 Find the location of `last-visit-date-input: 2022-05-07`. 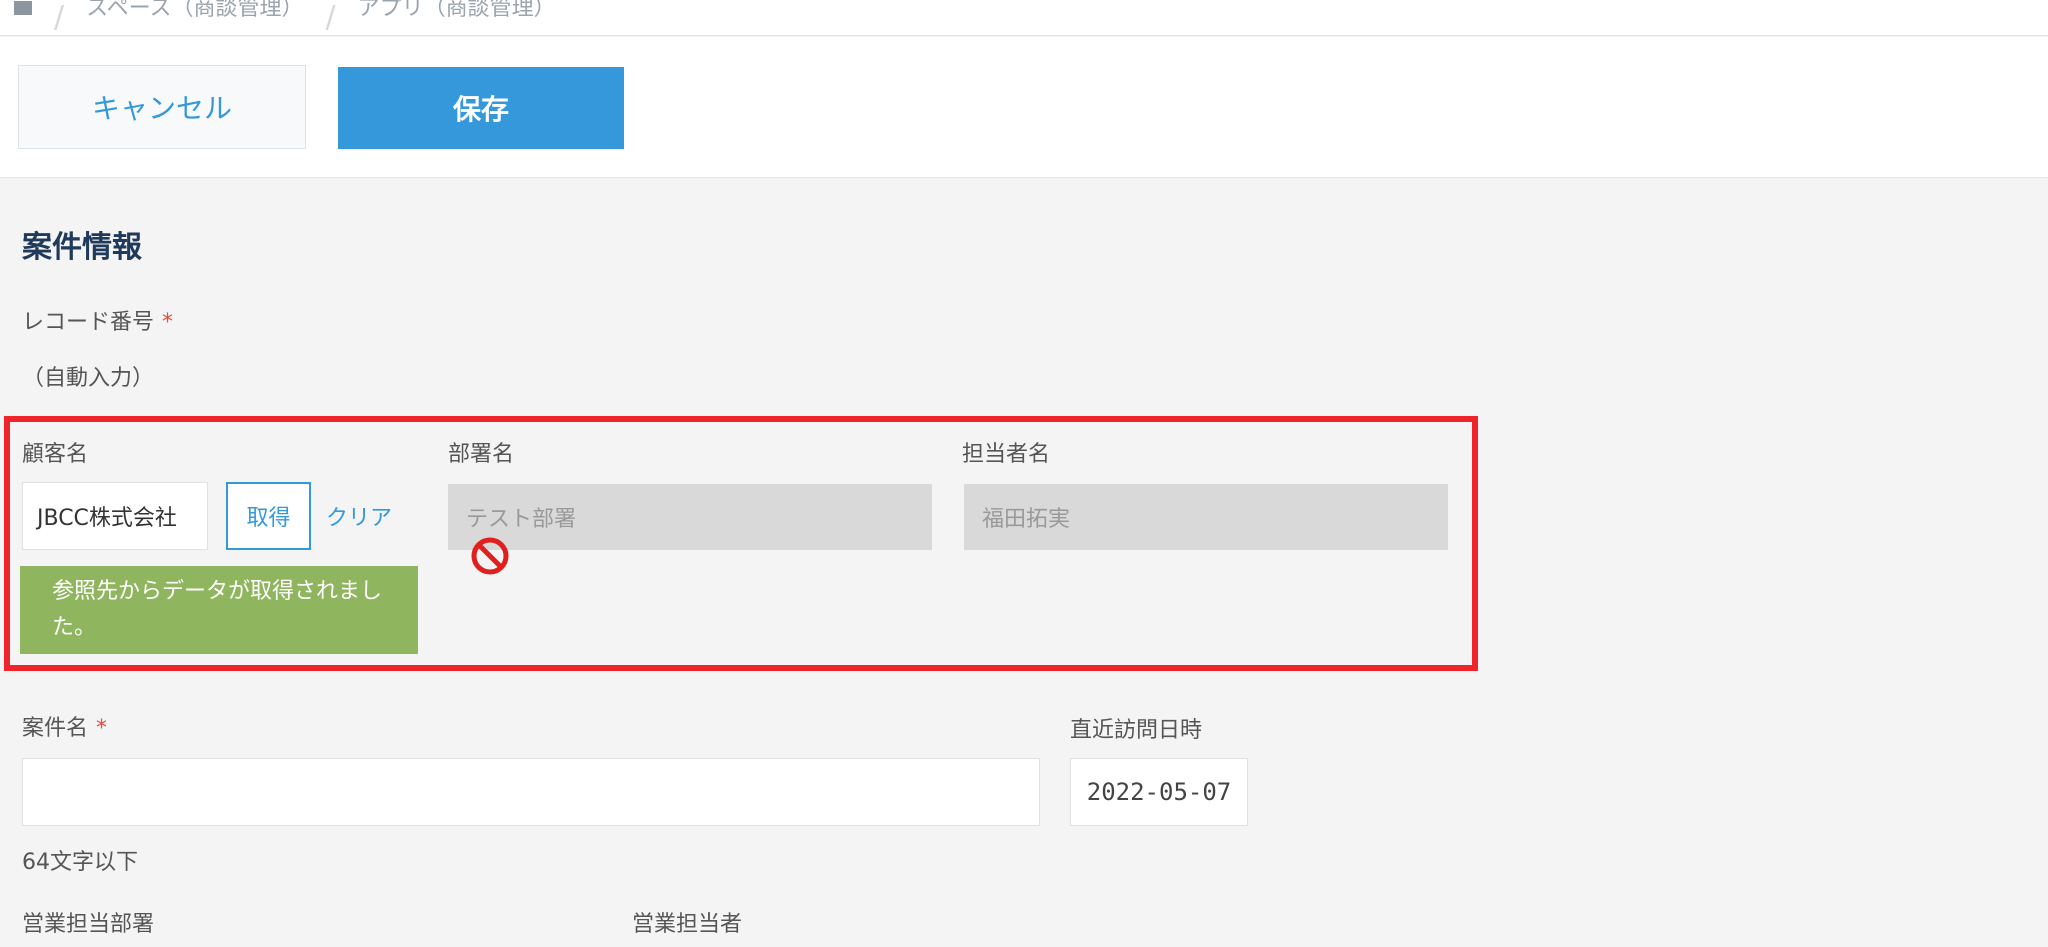

last-visit-date-input: 2022-05-07 is located at coordinates (1159, 792).